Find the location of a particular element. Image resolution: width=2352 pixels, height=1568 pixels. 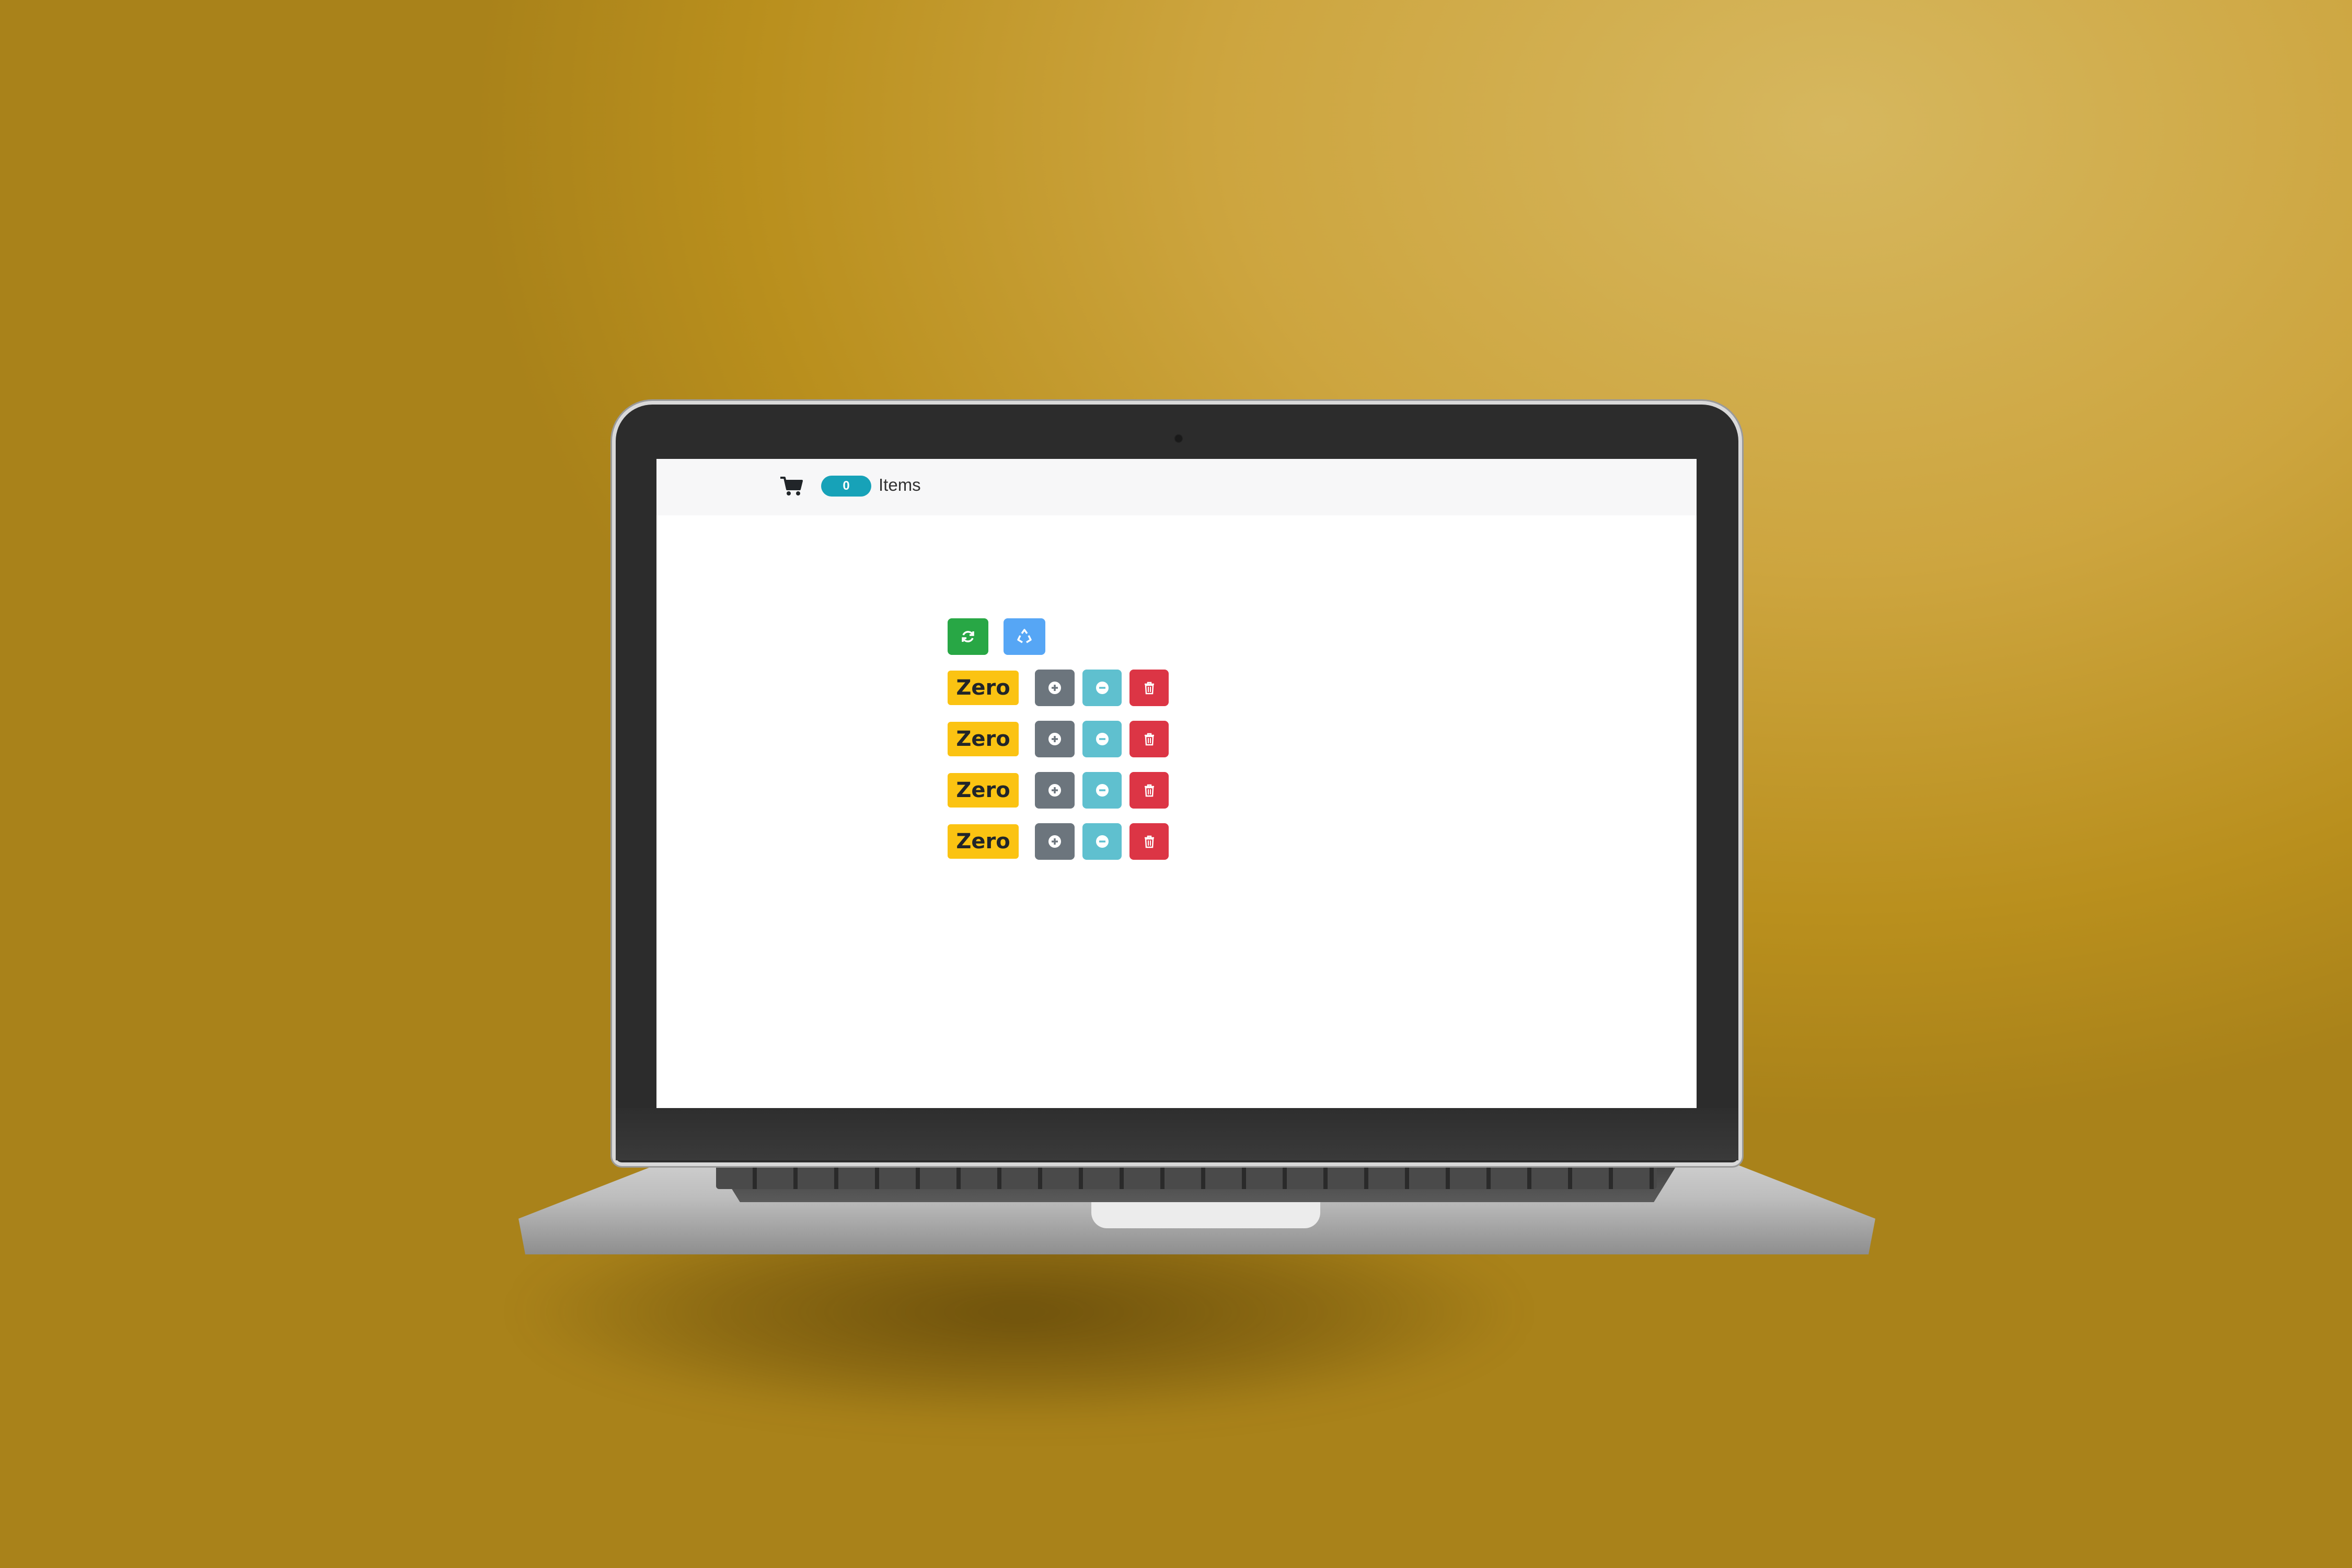

navbar: 0 Items is located at coordinates (1176, 487).